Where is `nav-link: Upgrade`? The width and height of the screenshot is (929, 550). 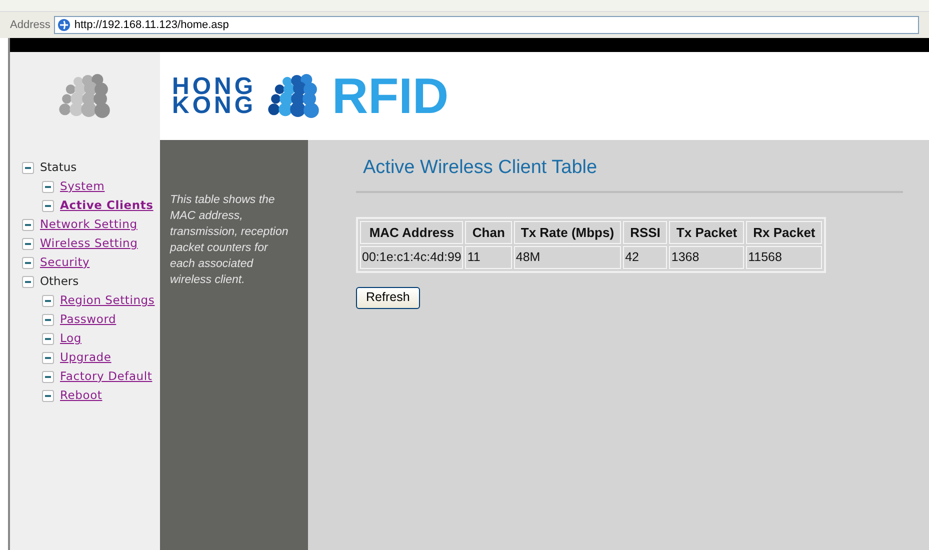 nav-link: Upgrade is located at coordinates (86, 357).